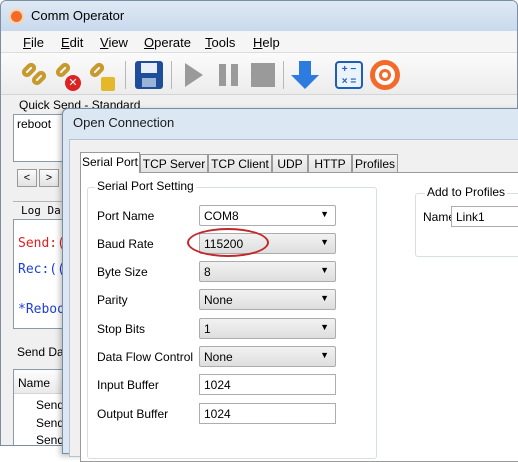 The width and height of the screenshot is (518, 462). I want to click on menu-view: View, so click(114, 42).